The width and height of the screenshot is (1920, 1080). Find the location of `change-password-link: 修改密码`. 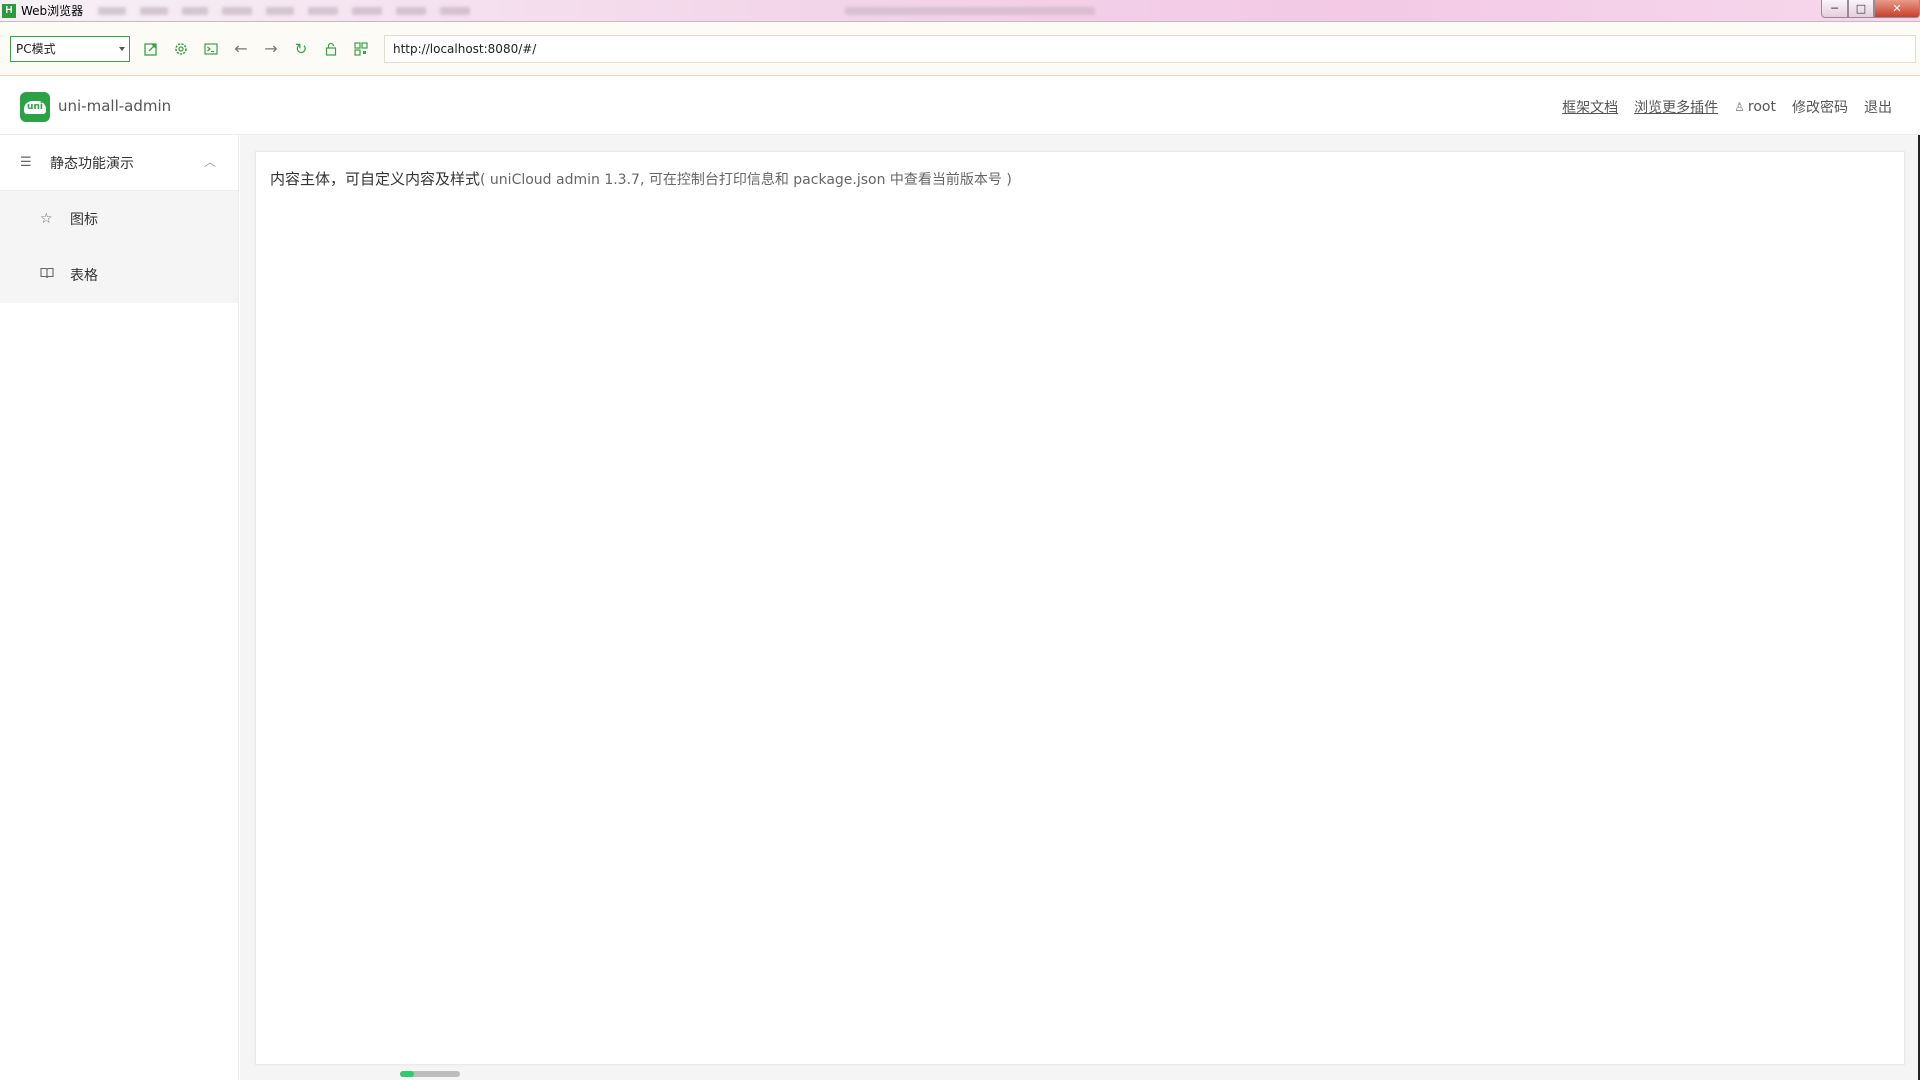

change-password-link: 修改密码 is located at coordinates (1820, 107).